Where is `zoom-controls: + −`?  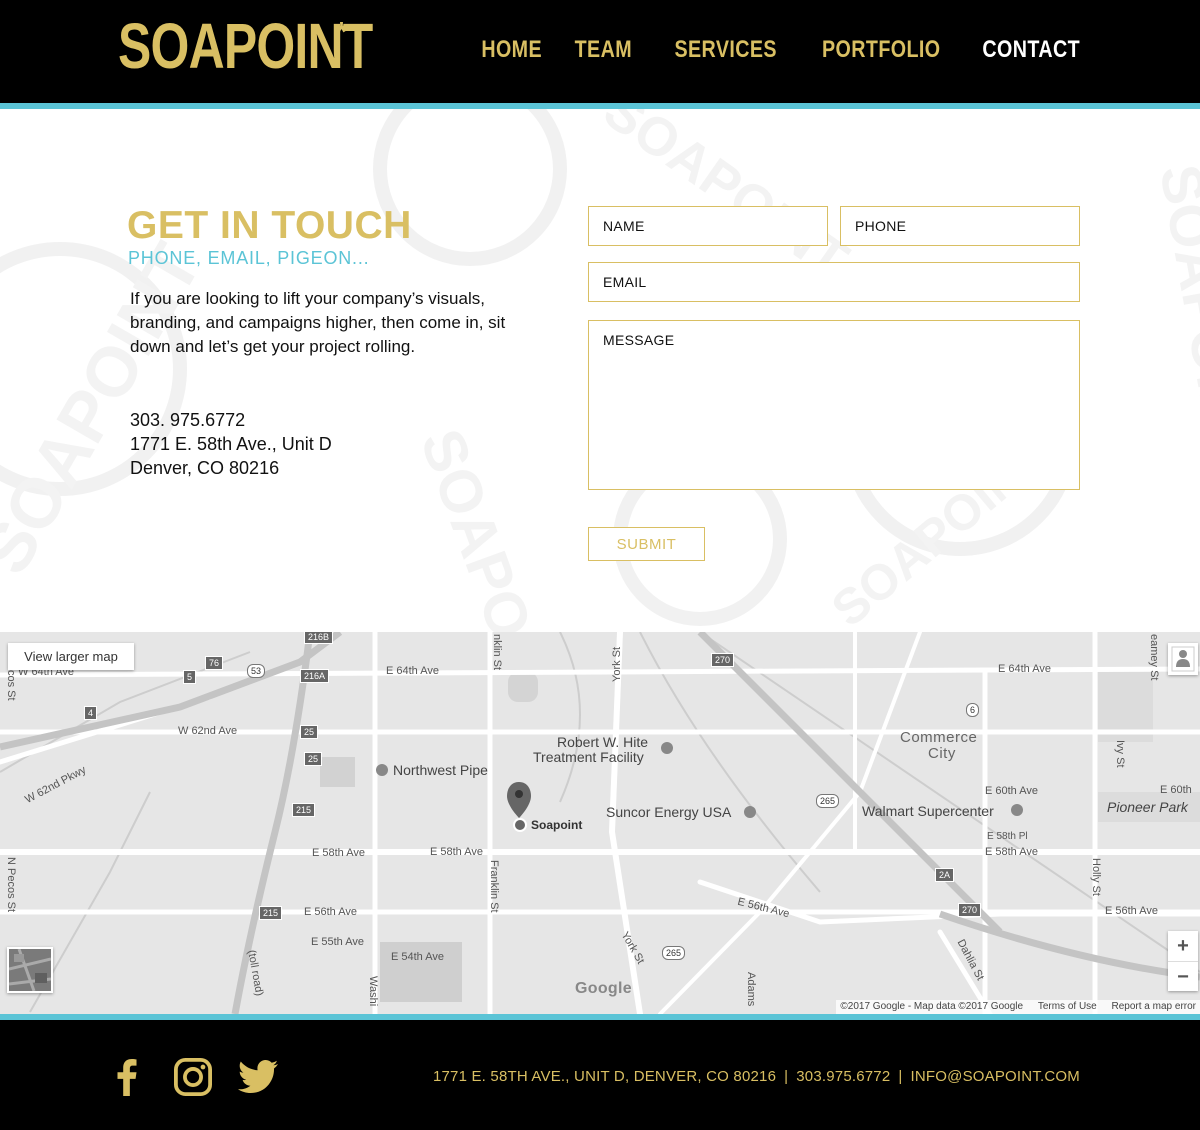
zoom-controls: + − is located at coordinates (1183, 961).